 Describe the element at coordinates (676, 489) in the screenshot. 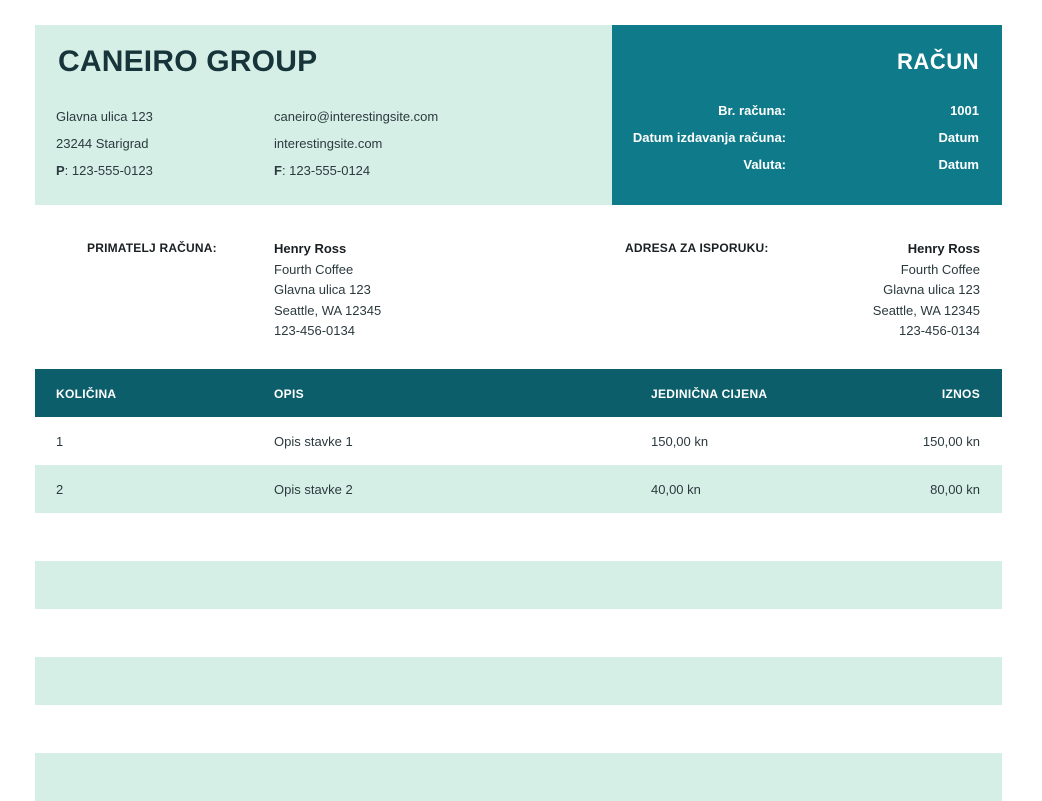

I see `cell-unit-price: 40,00 kn` at that location.